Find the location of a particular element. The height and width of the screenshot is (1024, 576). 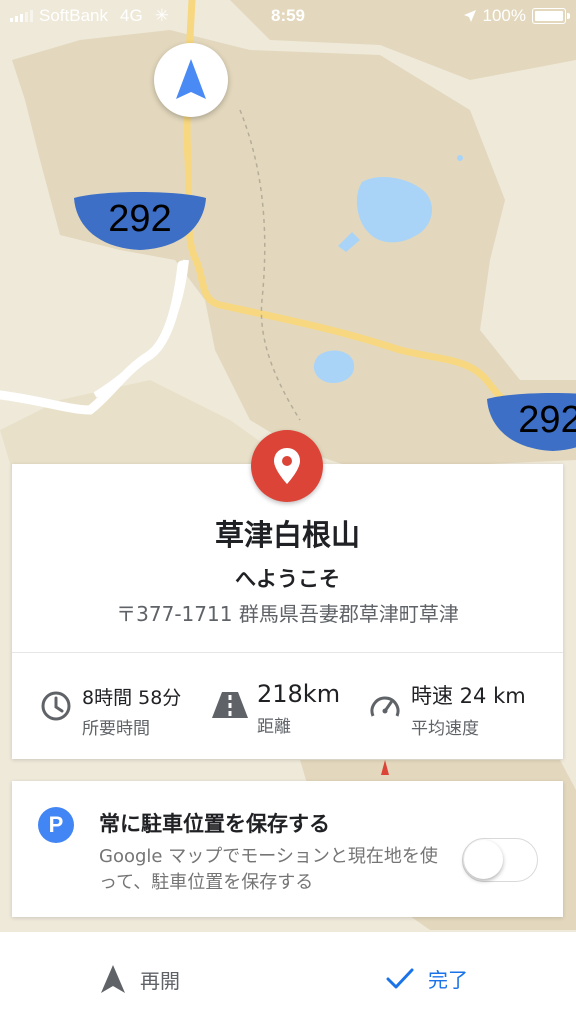

card-divider is located at coordinates (287, 652).